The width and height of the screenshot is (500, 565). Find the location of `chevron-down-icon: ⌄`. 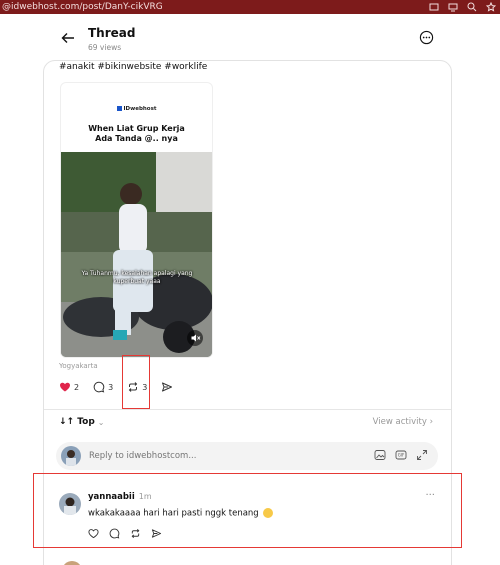

chevron-down-icon: ⌄ is located at coordinates (101, 422).